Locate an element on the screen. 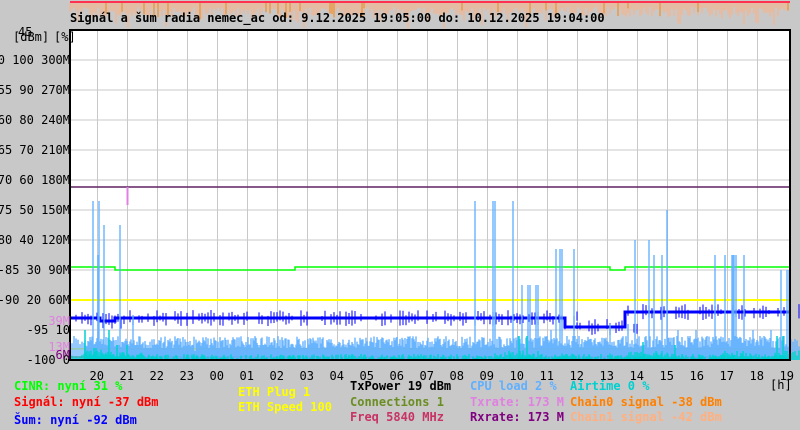  y-tick-label: -65 70 210M is located at coordinates (35, 150).